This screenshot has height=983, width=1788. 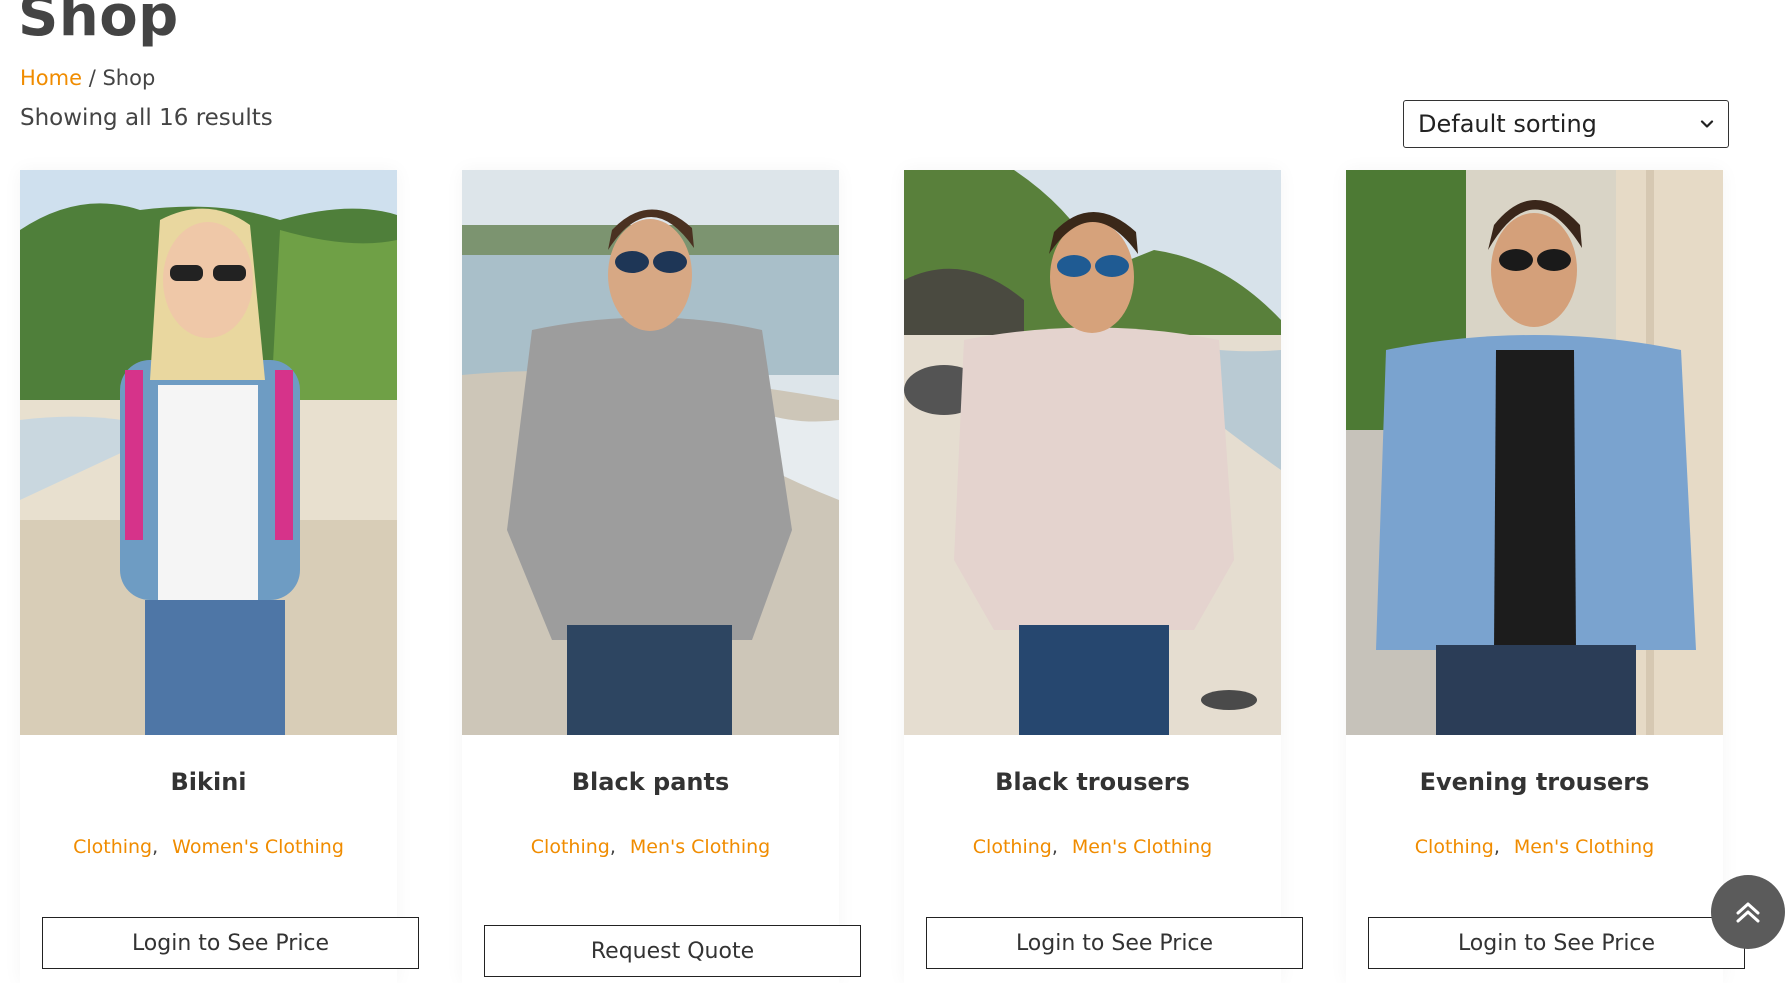 What do you see at coordinates (1707, 124) in the screenshot?
I see `chevron-down-icon` at bounding box center [1707, 124].